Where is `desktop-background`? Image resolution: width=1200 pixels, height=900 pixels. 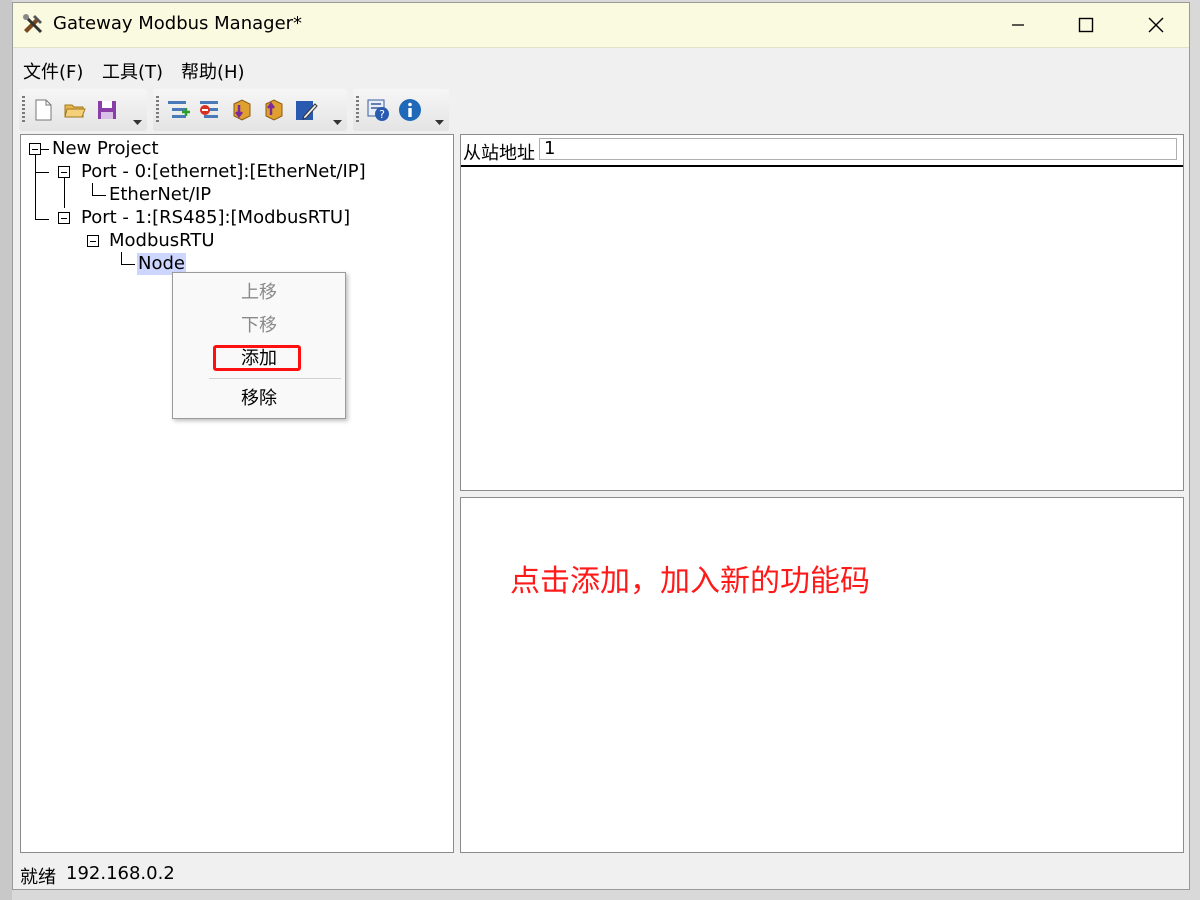 desktop-background is located at coordinates (6, 450).